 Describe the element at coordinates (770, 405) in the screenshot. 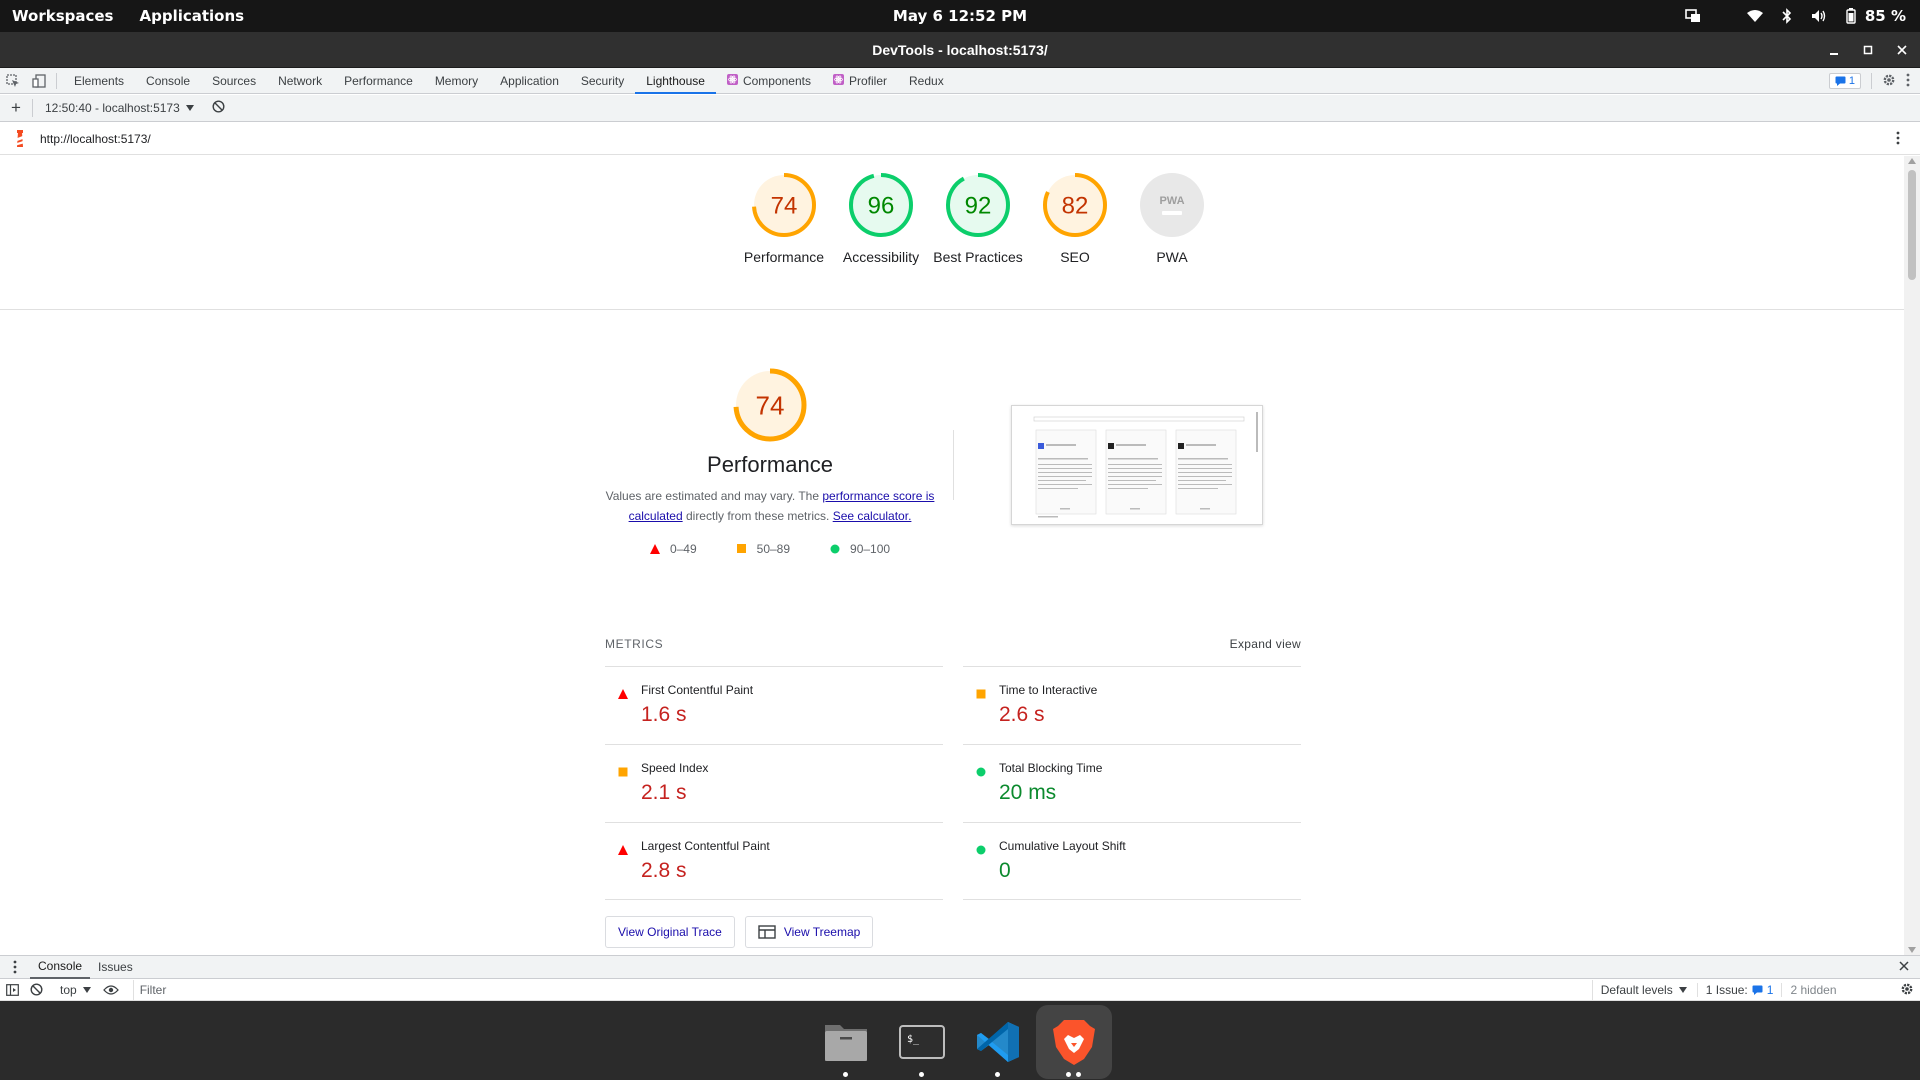

I see `performance-big-gauge: 74` at that location.